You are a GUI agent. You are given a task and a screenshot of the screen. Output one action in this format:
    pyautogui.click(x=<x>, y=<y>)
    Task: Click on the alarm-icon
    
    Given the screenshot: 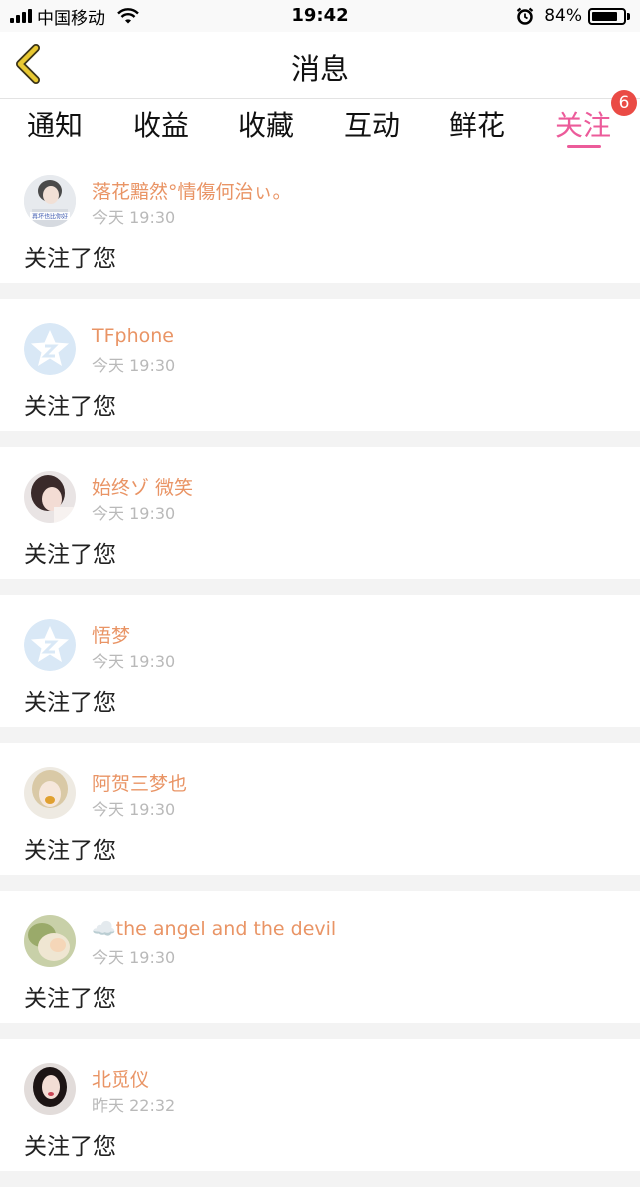 What is the action you would take?
    pyautogui.click(x=525, y=16)
    